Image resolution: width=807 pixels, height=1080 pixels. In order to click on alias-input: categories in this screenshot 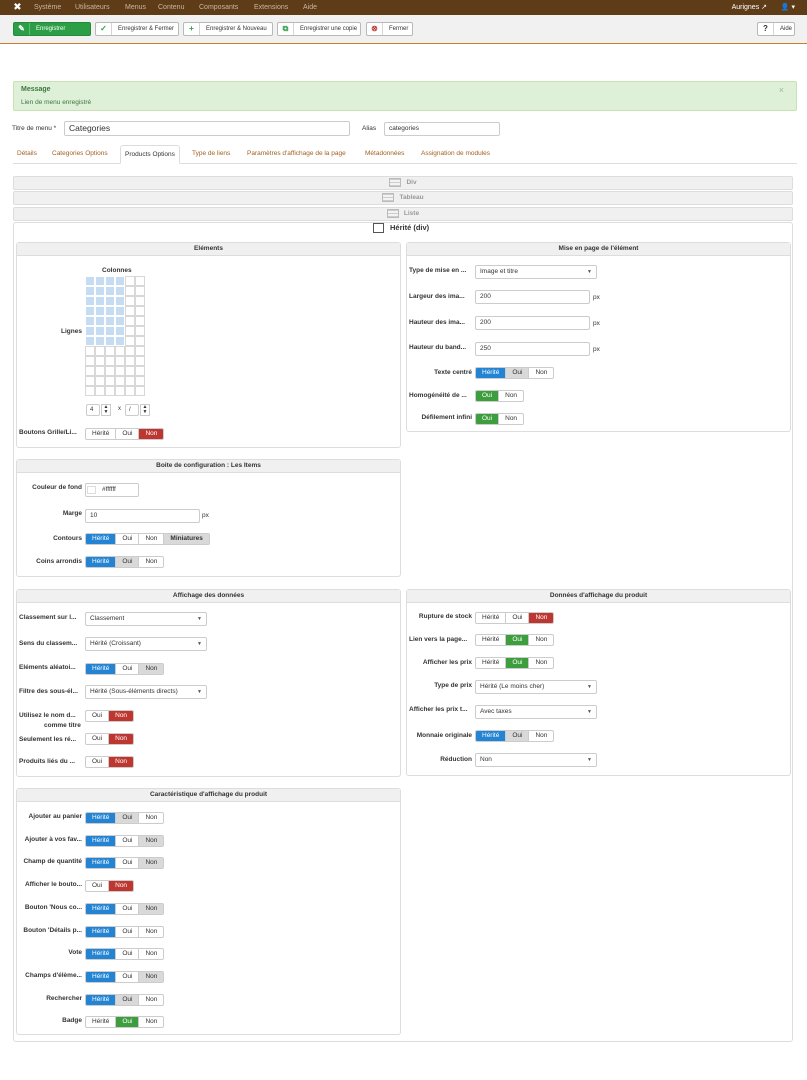, I will do `click(442, 129)`.